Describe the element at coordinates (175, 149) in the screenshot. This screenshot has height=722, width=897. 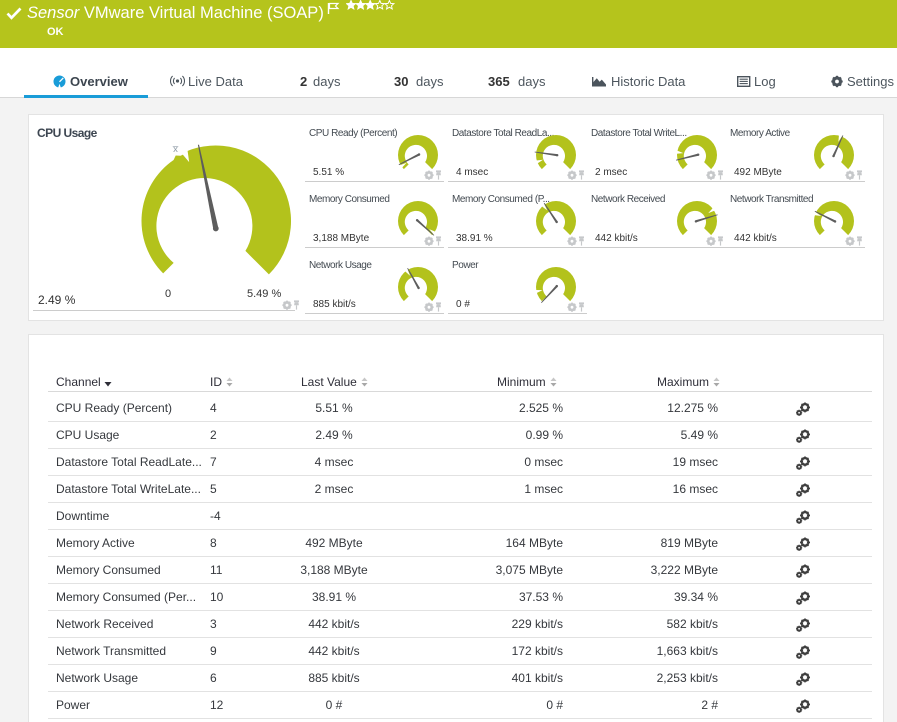
I see `svg-text: x̅` at that location.